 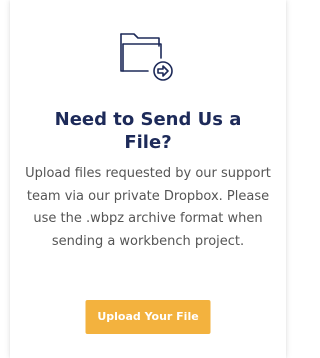 I want to click on folder-arrow-icon, so click(x=148, y=54).